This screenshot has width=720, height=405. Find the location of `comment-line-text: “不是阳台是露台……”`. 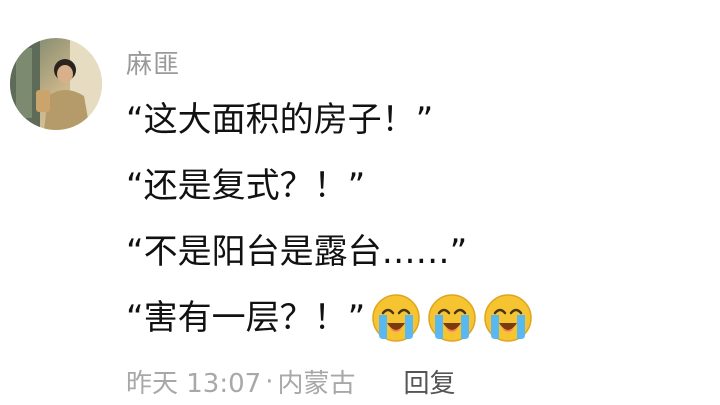

comment-line-text: “不是阳台是露台……” is located at coordinates (297, 252).